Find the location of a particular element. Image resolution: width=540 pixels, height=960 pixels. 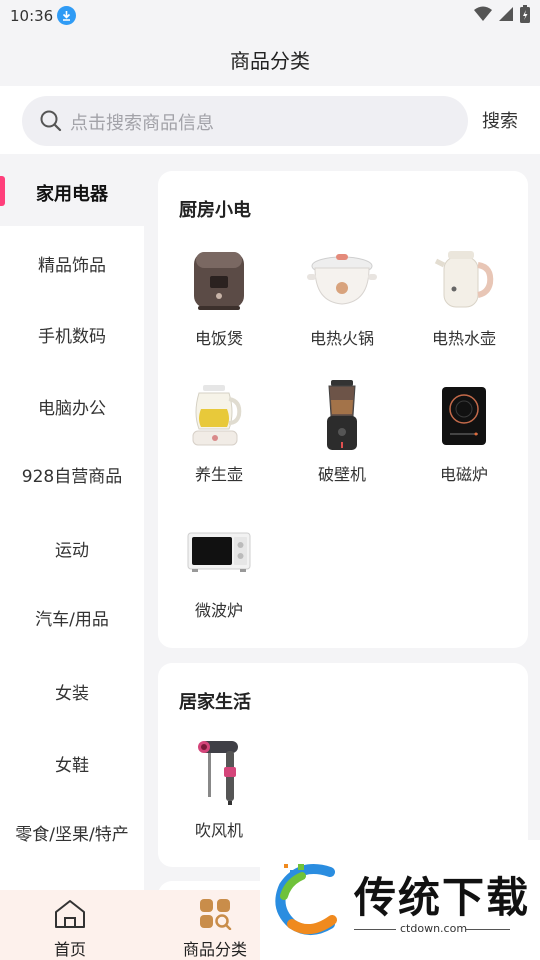

watermark-url: ctdown.com is located at coordinates (434, 928).